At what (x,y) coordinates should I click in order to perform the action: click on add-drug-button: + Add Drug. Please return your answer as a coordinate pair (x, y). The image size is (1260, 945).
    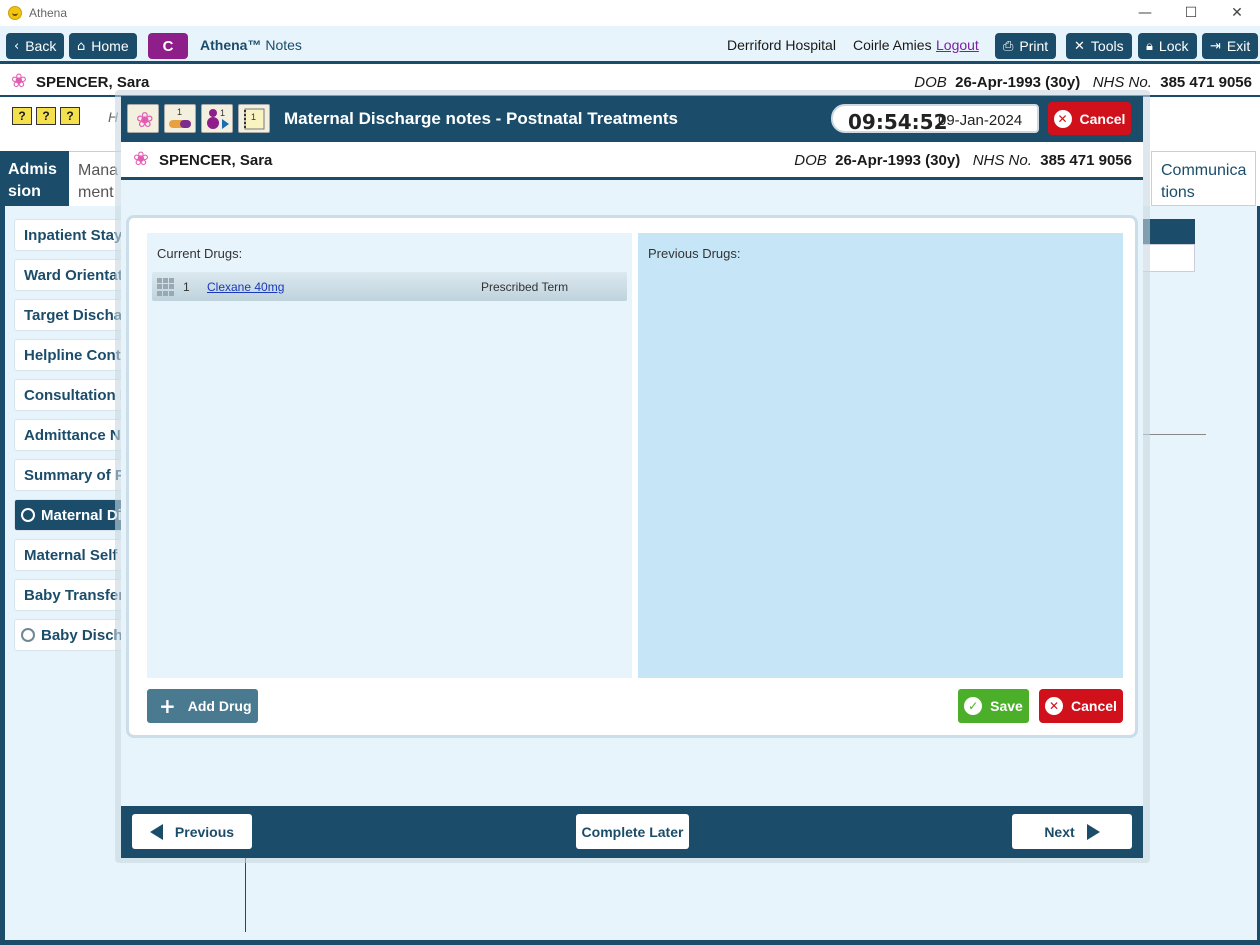
    Looking at the image, I should click on (202, 706).